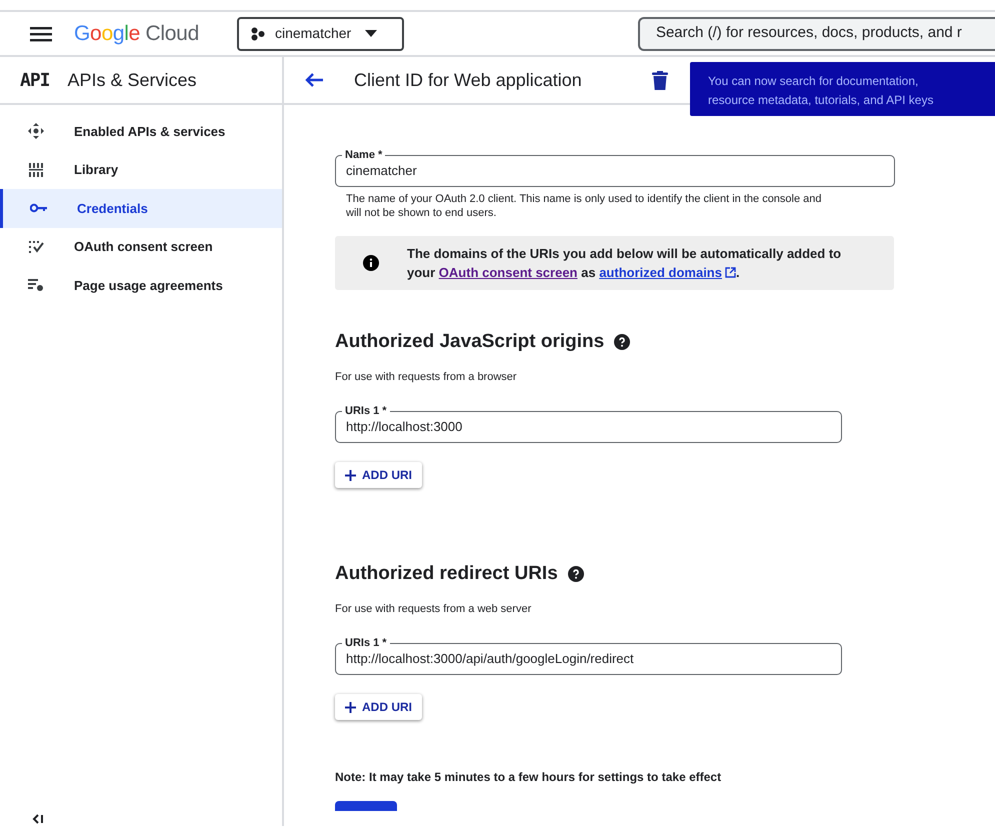 The width and height of the screenshot is (995, 828). I want to click on section-title: Authorized JavaScript origins, so click(469, 342).